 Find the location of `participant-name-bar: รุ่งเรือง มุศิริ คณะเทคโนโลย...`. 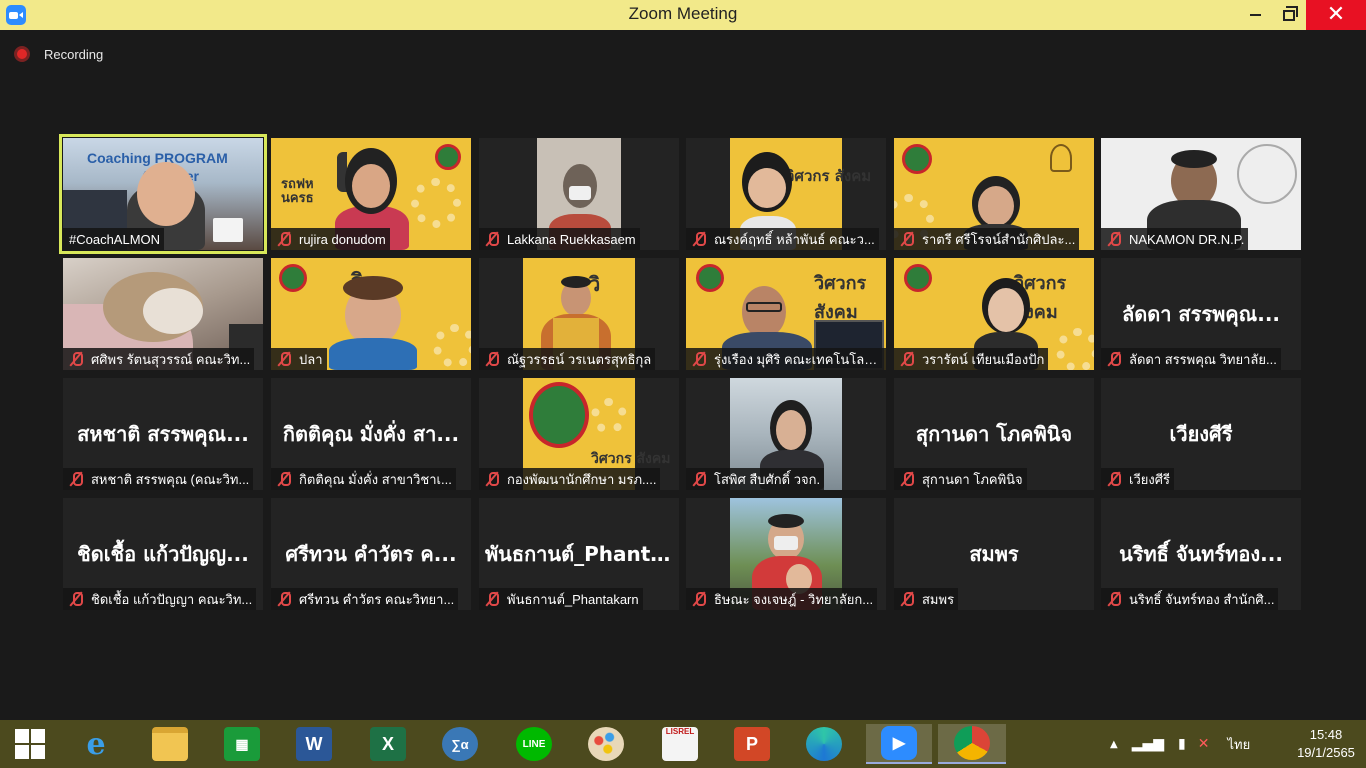

participant-name-bar: รุ่งเรือง มุศิริ คณะเทคโนโลย... is located at coordinates (786, 359).